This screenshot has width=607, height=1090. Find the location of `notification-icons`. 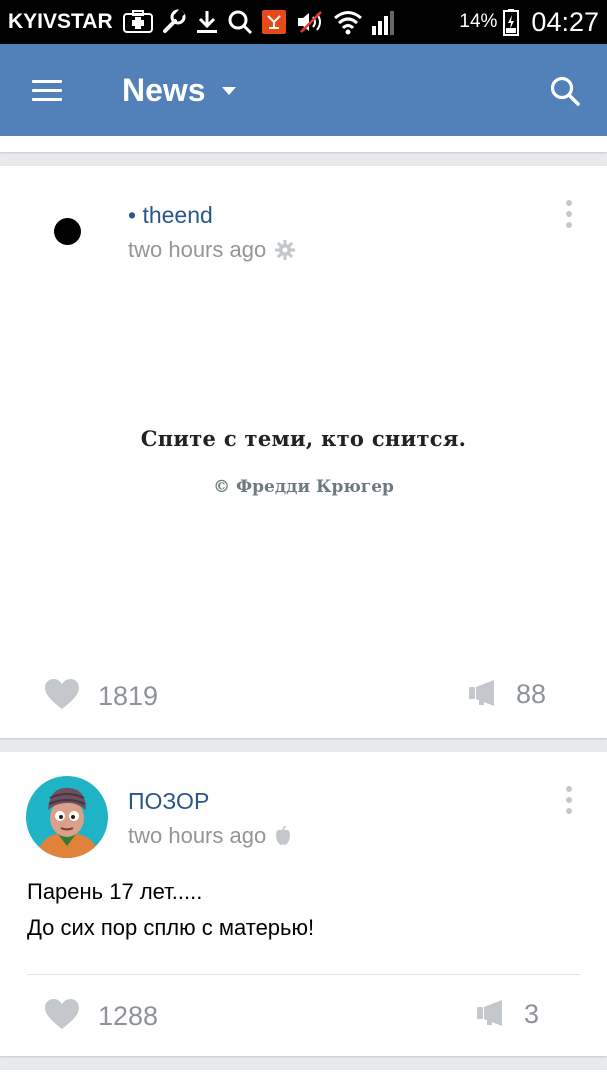

notification-icons is located at coordinates (260, 22).